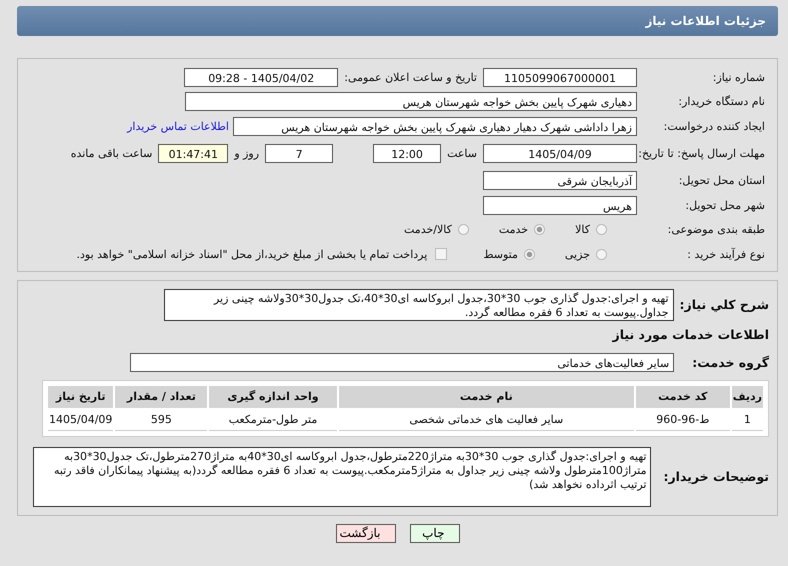 This screenshot has height=566, width=788. What do you see at coordinates (111, 153) in the screenshot?
I see `remaining-label: ساعت باقی مانده` at bounding box center [111, 153].